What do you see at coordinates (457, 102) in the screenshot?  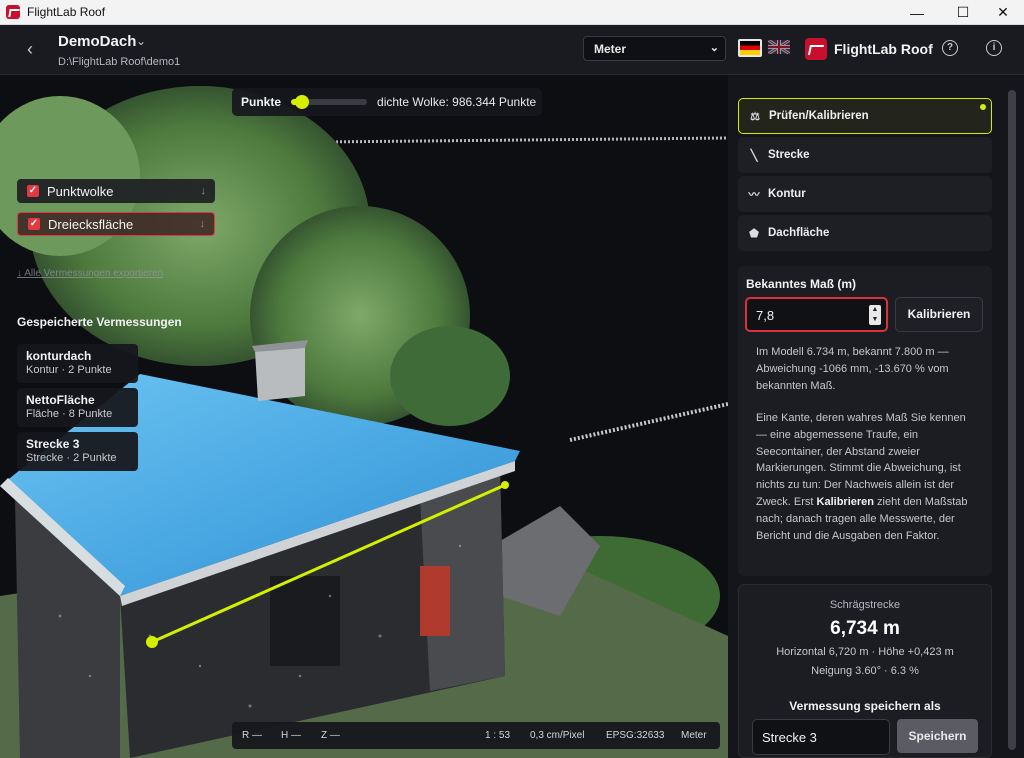 I see `density-text: dichte Wolke: 986.344 Punkte` at bounding box center [457, 102].